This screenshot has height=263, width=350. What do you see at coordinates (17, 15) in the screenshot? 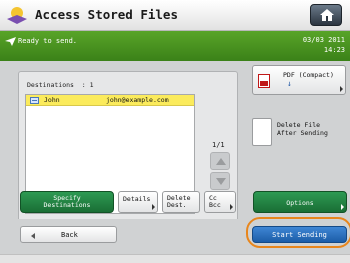
I see `app-icon` at bounding box center [17, 15].